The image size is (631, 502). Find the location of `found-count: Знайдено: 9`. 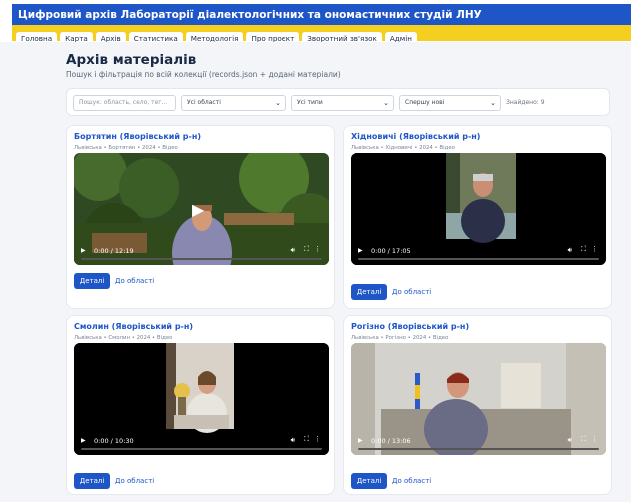

found-count: Знайдено: 9 is located at coordinates (525, 102).